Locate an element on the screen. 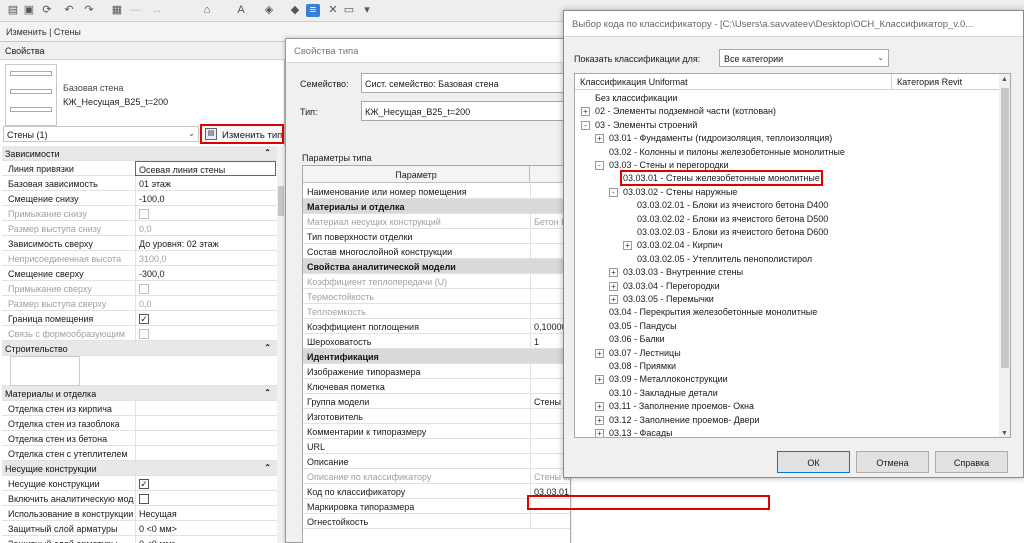 The height and width of the screenshot is (543, 1024). checkbox is located at coordinates (144, 499).